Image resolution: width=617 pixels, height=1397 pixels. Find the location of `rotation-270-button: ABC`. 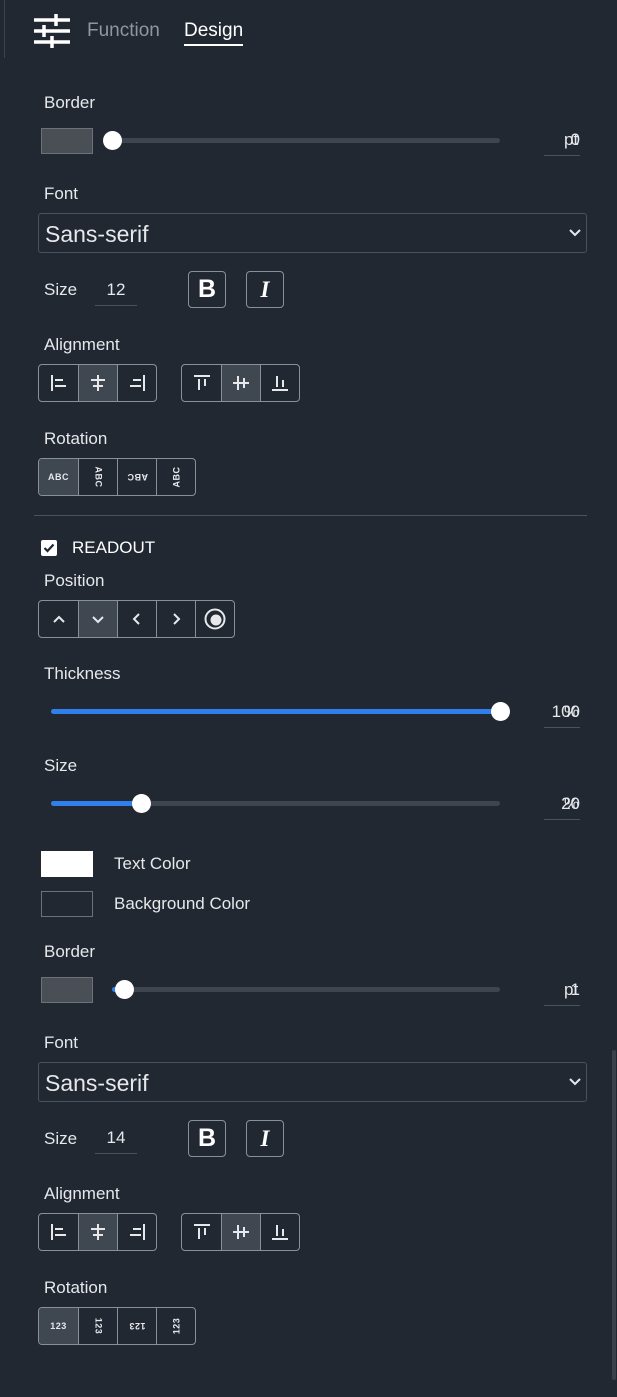

rotation-270-button: ABC is located at coordinates (175, 477).